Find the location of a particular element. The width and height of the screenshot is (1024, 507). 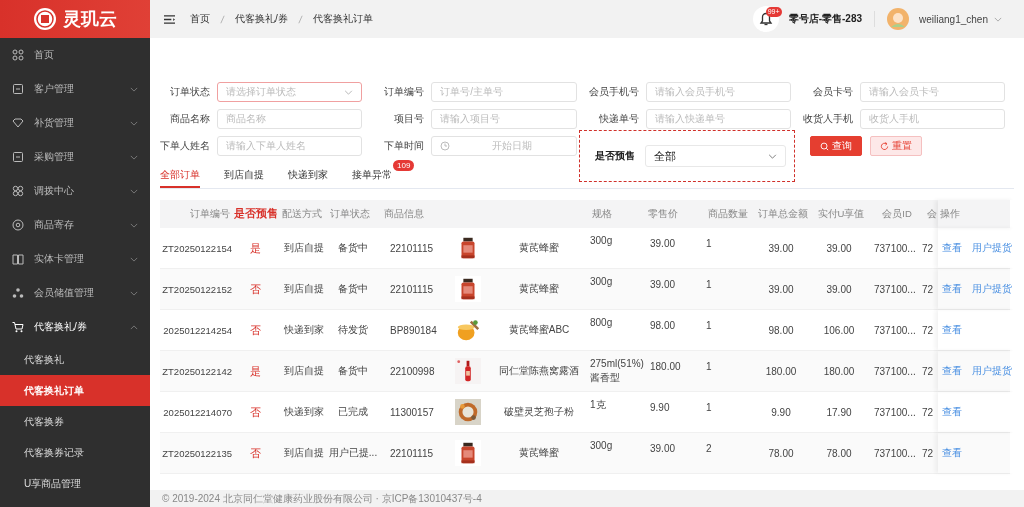

search-button: 查询 is located at coordinates (835, 146).